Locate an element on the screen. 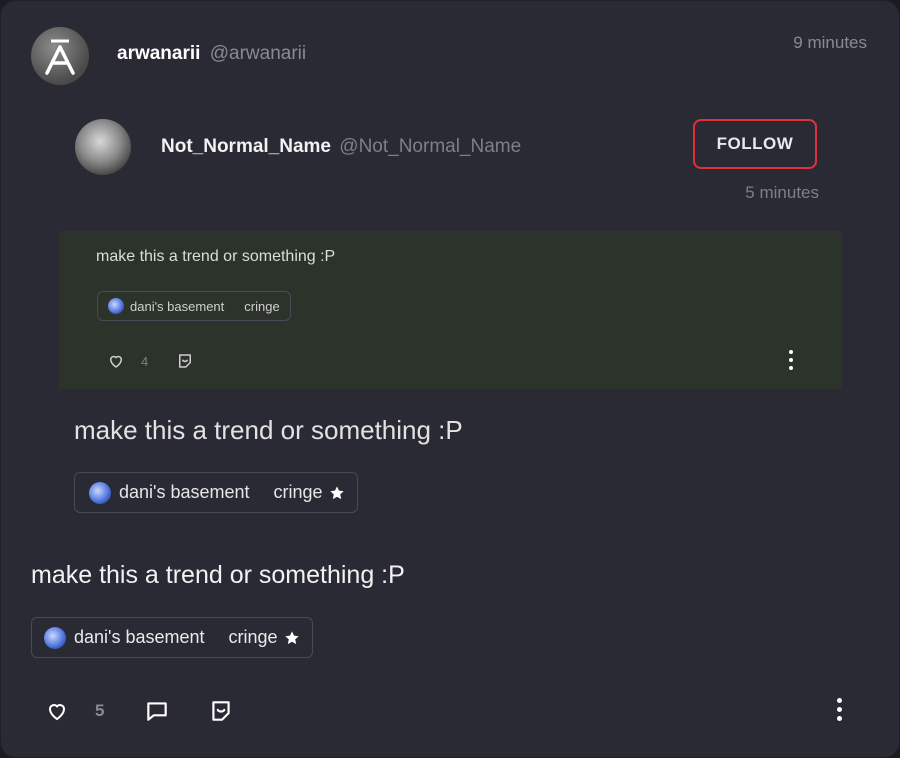 This screenshot has width=900, height=758. middle-post-text: make this a trend or something :P is located at coordinates (268, 430).